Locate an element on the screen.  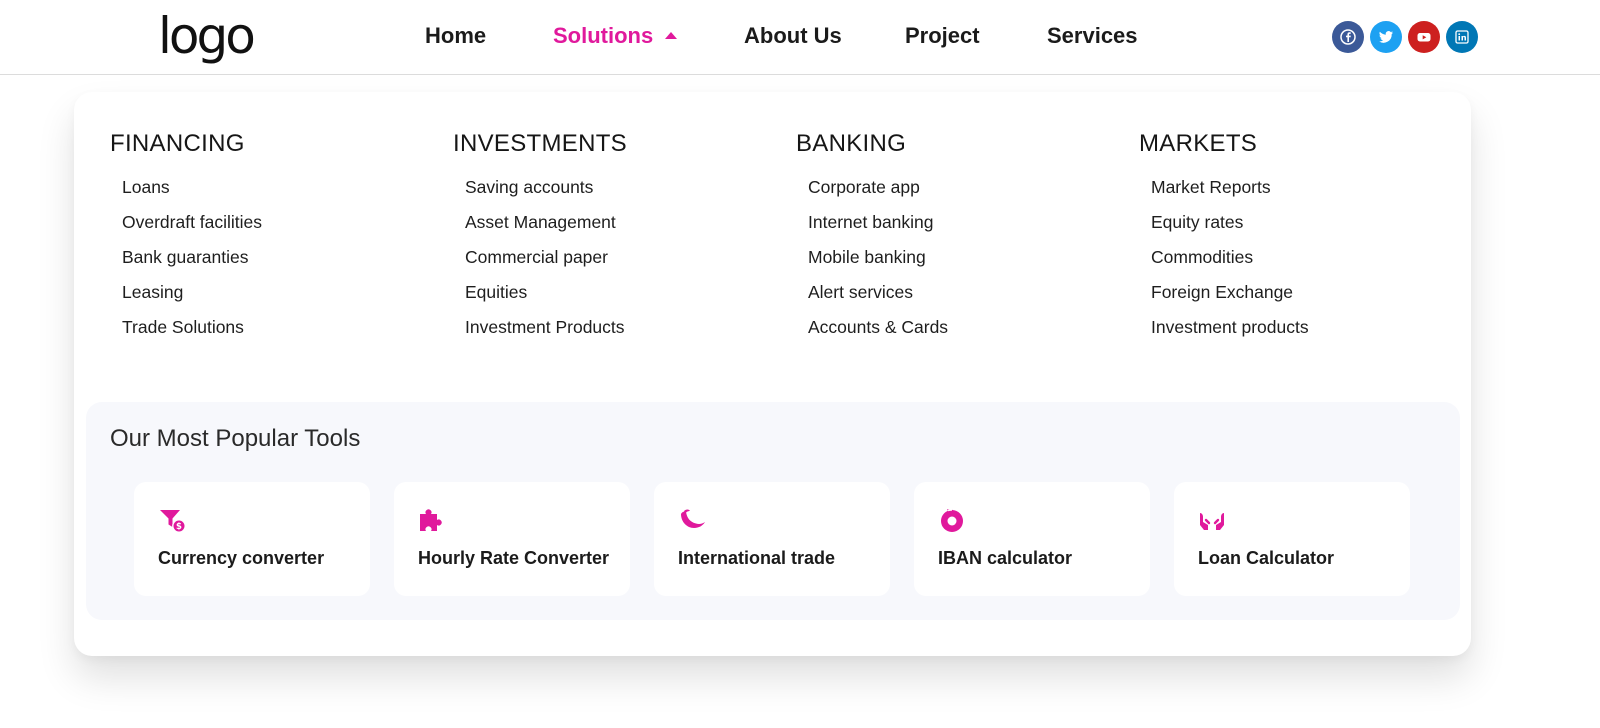
menu-link: Investment products is located at coordinates (1304, 327).